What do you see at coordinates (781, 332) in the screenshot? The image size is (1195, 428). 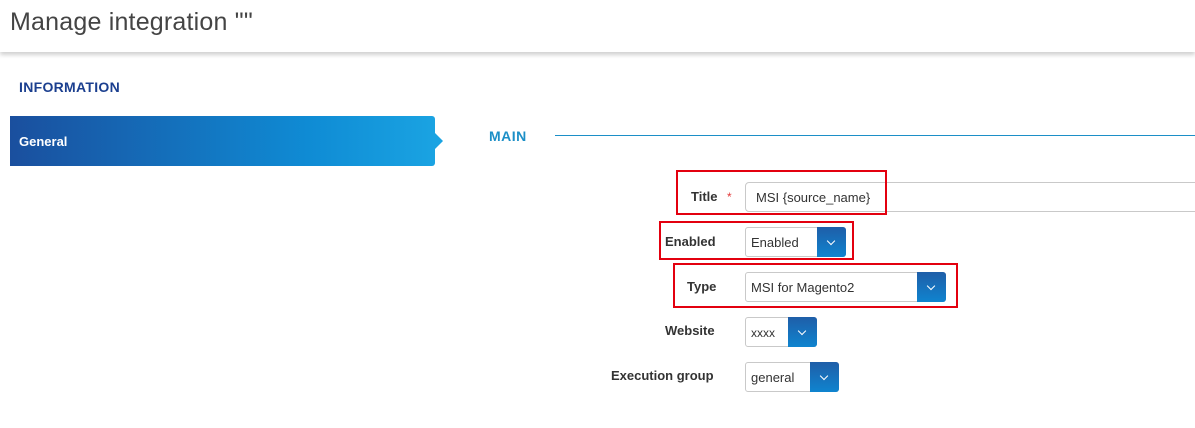 I see `website-select: xxxx` at bounding box center [781, 332].